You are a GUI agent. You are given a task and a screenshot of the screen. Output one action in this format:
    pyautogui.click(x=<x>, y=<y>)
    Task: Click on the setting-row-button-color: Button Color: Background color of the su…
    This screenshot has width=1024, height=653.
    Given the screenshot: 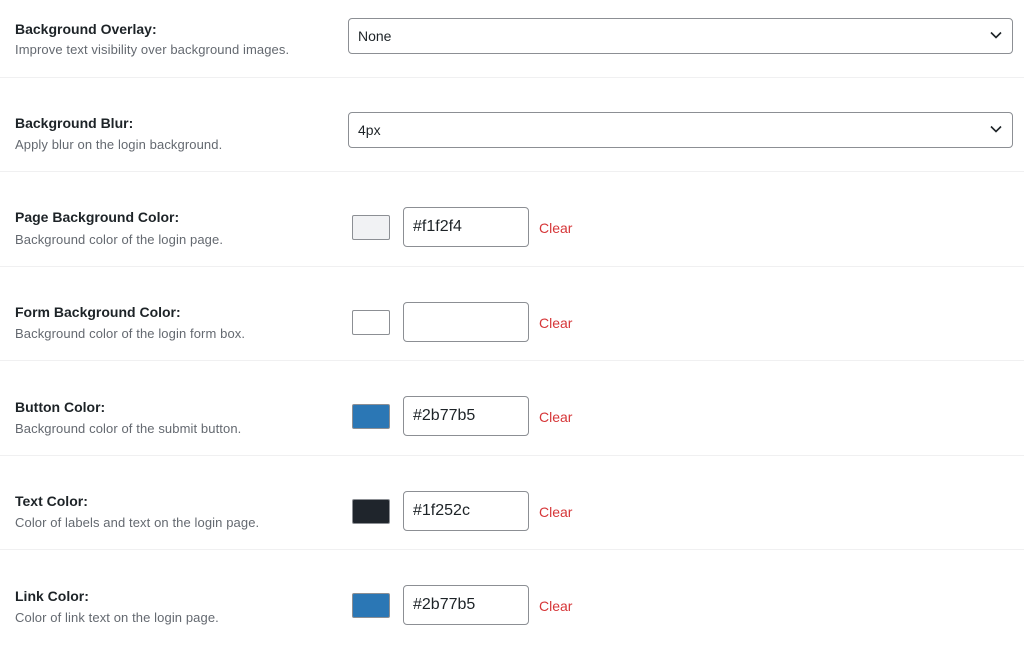 What is the action you would take?
    pyautogui.click(x=512, y=408)
    